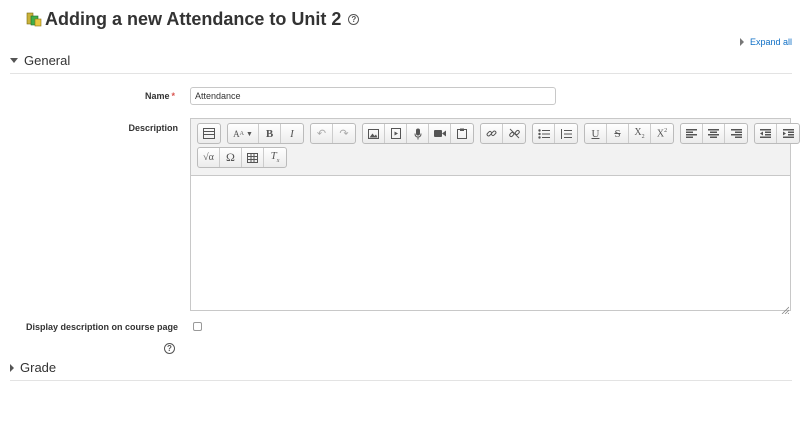  Describe the element at coordinates (344, 133) in the screenshot. I see `redo-icon: ↷` at that location.